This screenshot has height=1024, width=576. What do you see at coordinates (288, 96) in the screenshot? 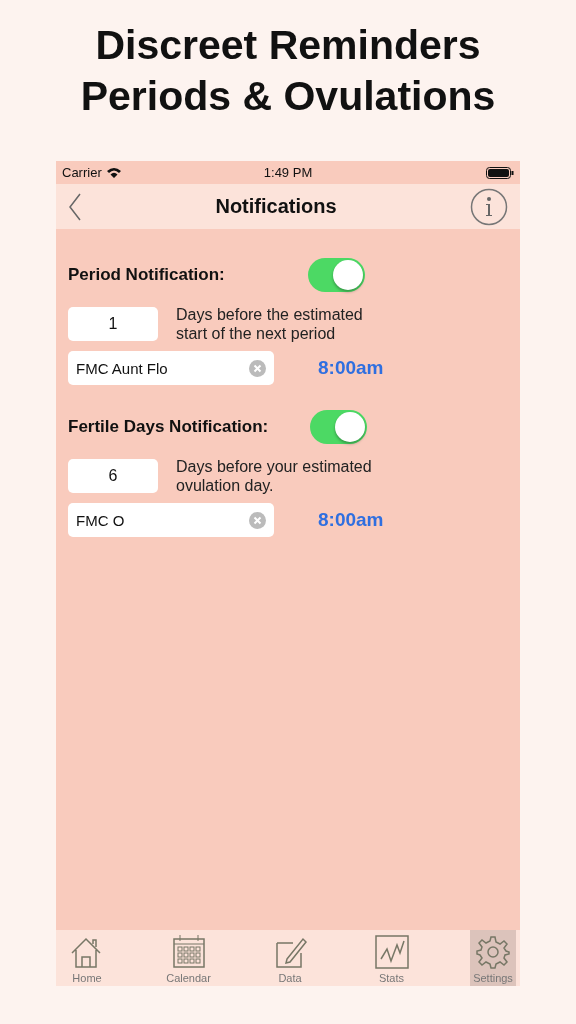
I see `headline: Periods & Ovulations` at bounding box center [288, 96].